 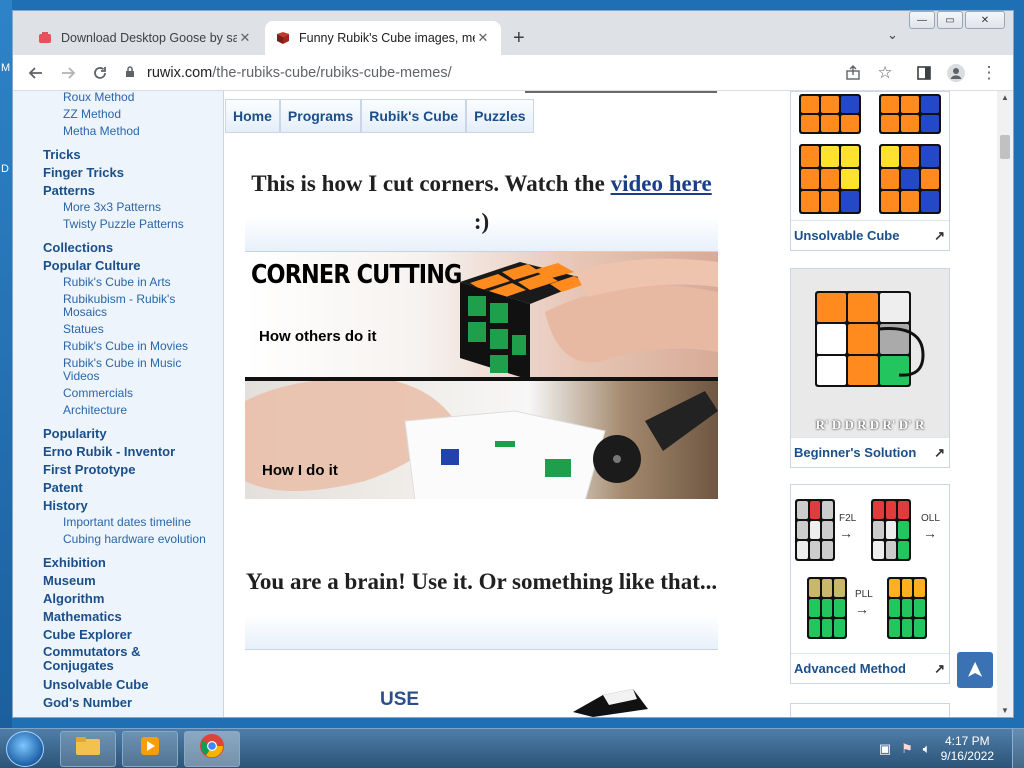 What do you see at coordinates (870, 368) in the screenshot?
I see `card-beginners-solution: R' D D R D R' D' R Beginner's Solution ↗` at bounding box center [870, 368].